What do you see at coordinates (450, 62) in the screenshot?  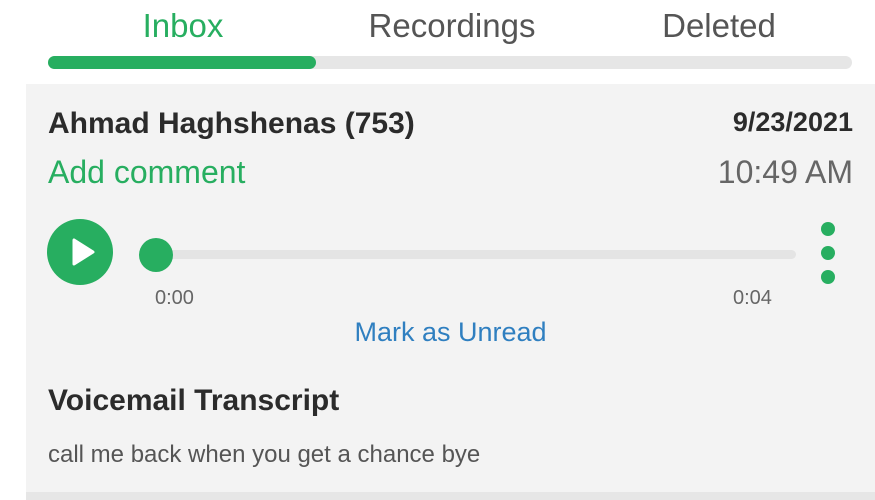 I see `tab-track` at bounding box center [450, 62].